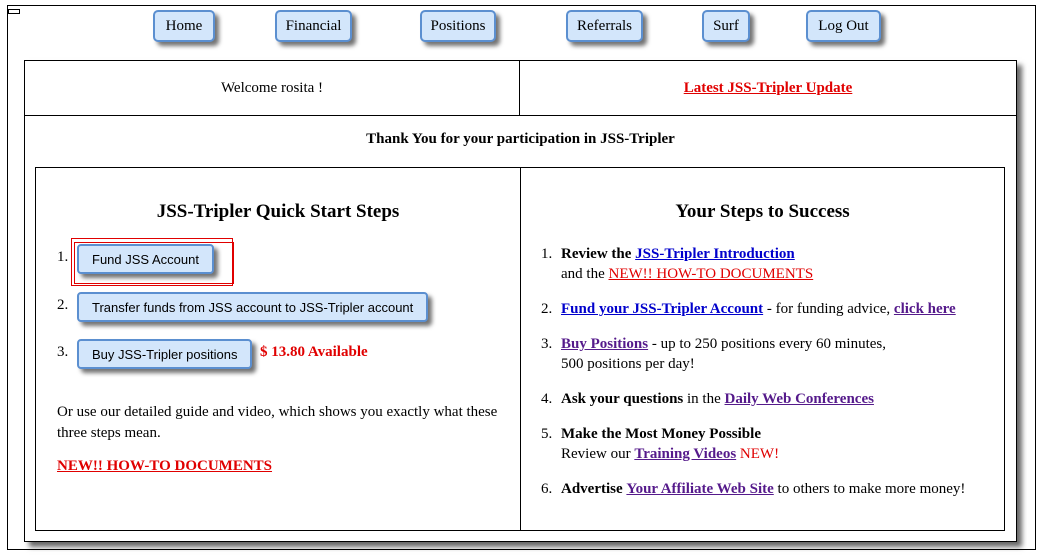 This screenshot has height=556, width=1047. I want to click on latest-update-link: Latest JSS-Tripler Update, so click(768, 88).